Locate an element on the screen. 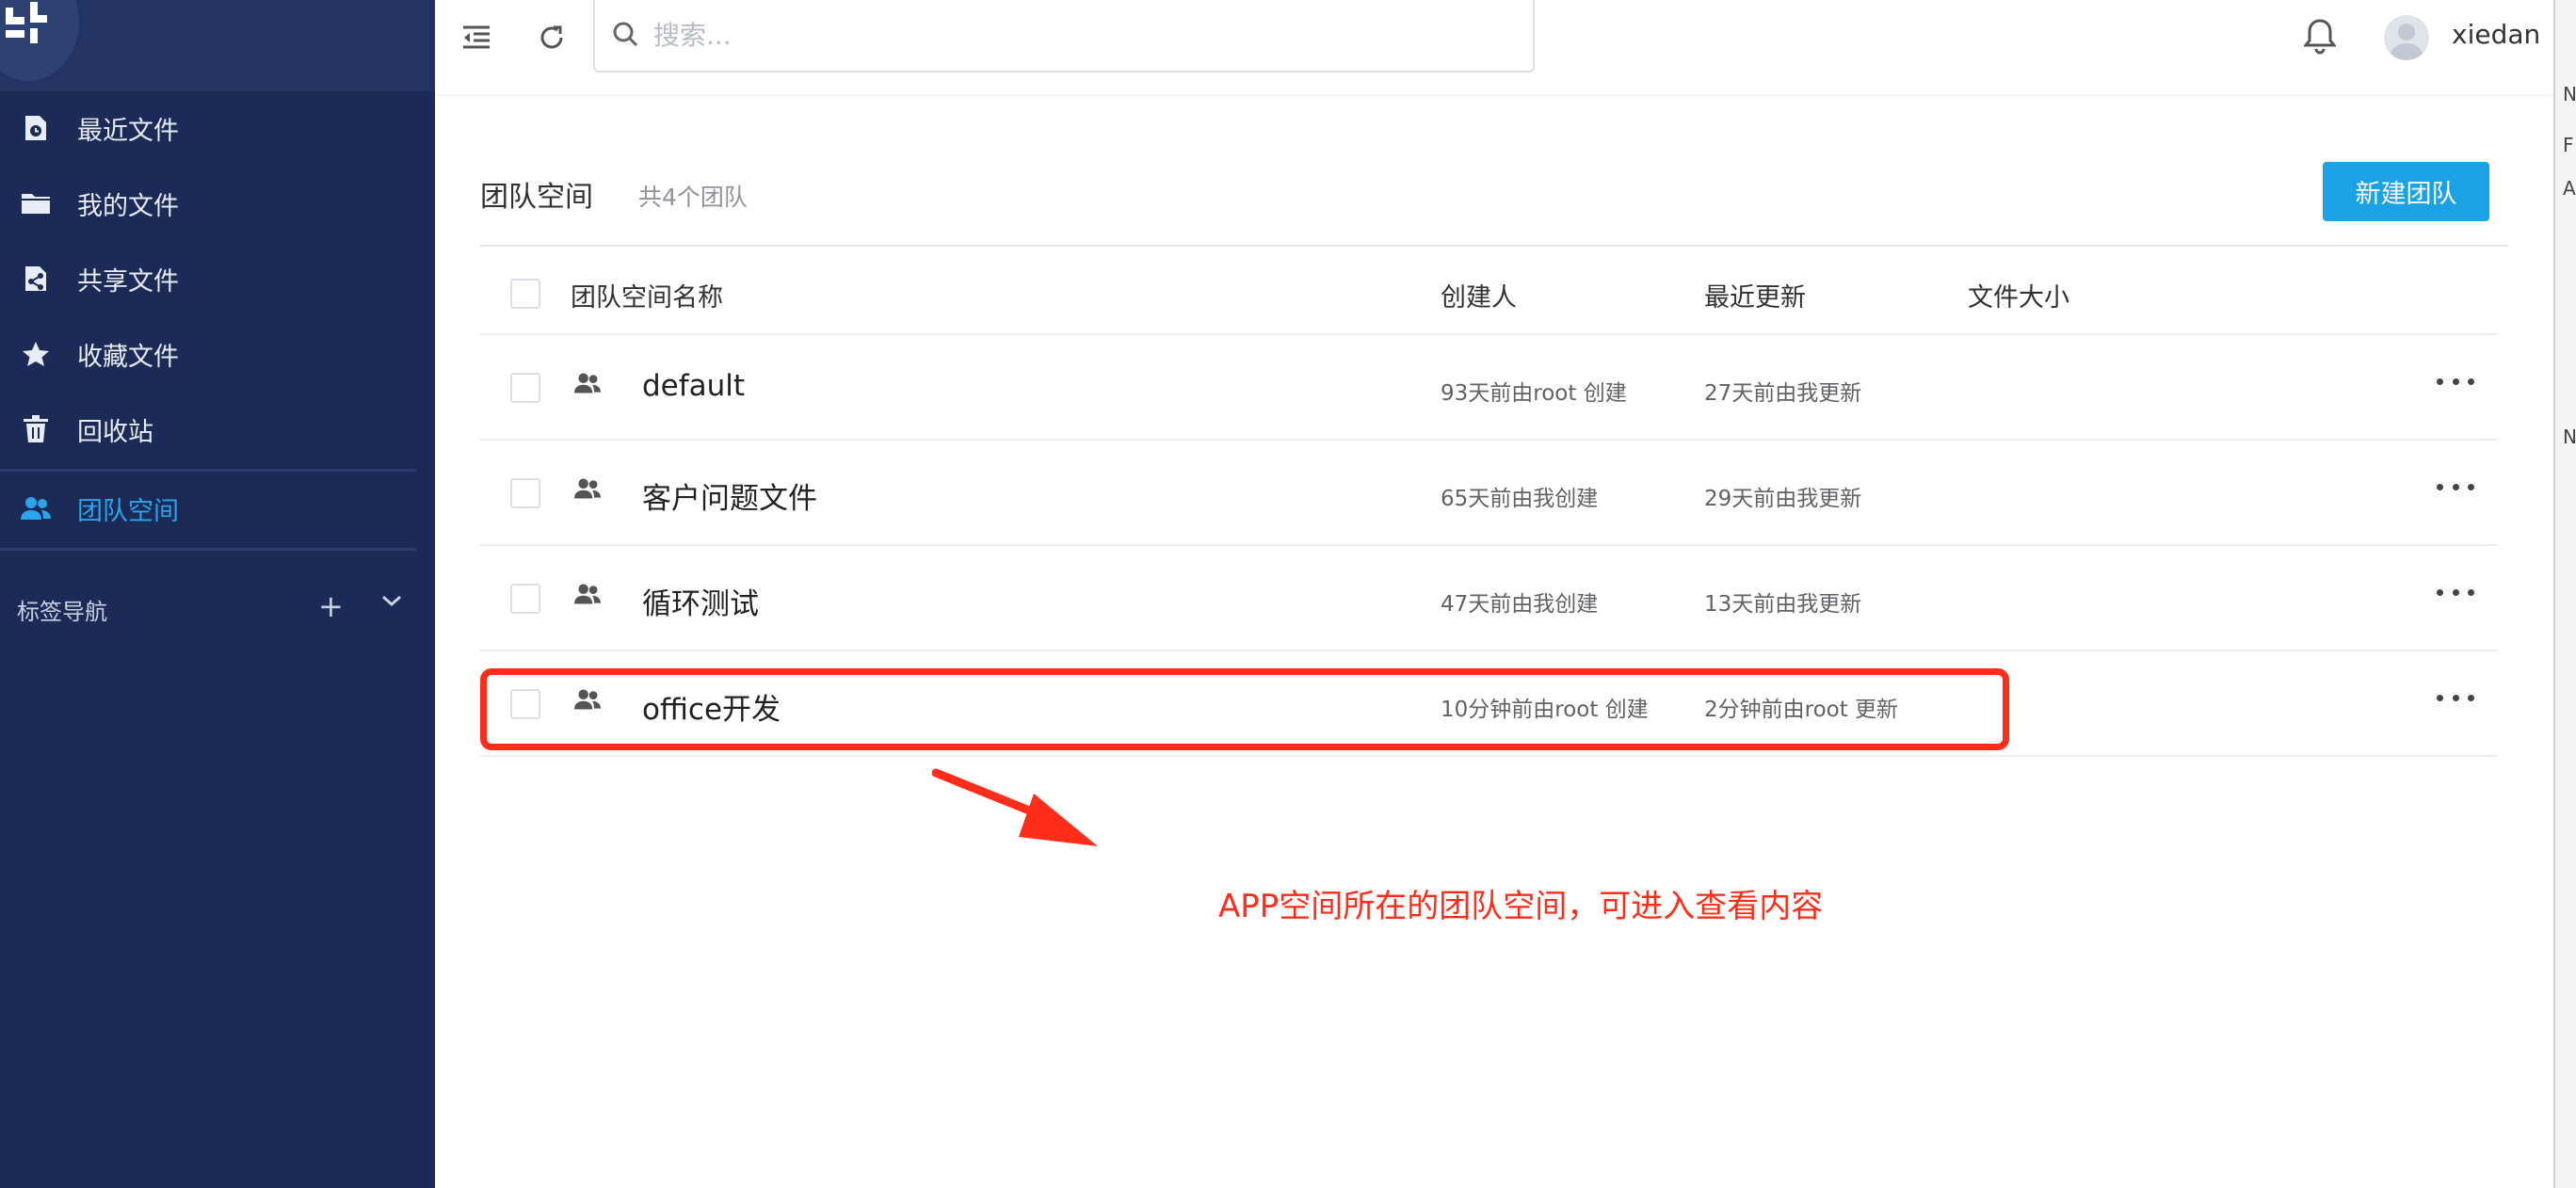 This screenshot has height=1188, width=2576. chevron-down-icon is located at coordinates (391, 602).